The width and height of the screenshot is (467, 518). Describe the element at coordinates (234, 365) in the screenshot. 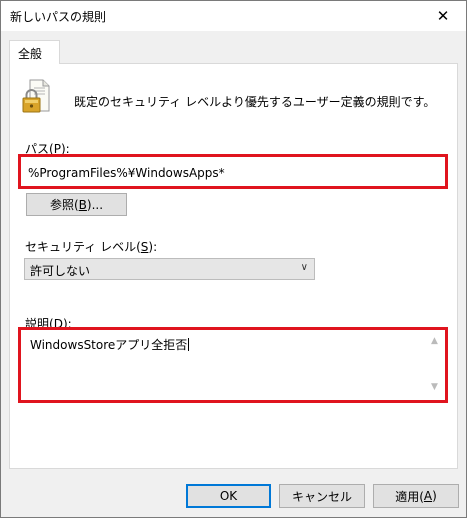

I see `description-textarea: WindowsStoreアプリ全拒否 ▲ ▼` at that location.